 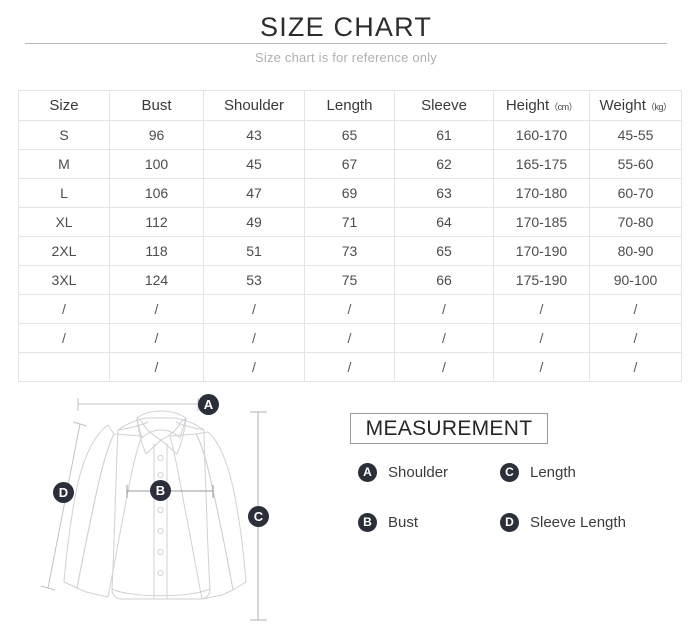 What do you see at coordinates (635, 164) in the screenshot?
I see `table-cell: 55-60` at bounding box center [635, 164].